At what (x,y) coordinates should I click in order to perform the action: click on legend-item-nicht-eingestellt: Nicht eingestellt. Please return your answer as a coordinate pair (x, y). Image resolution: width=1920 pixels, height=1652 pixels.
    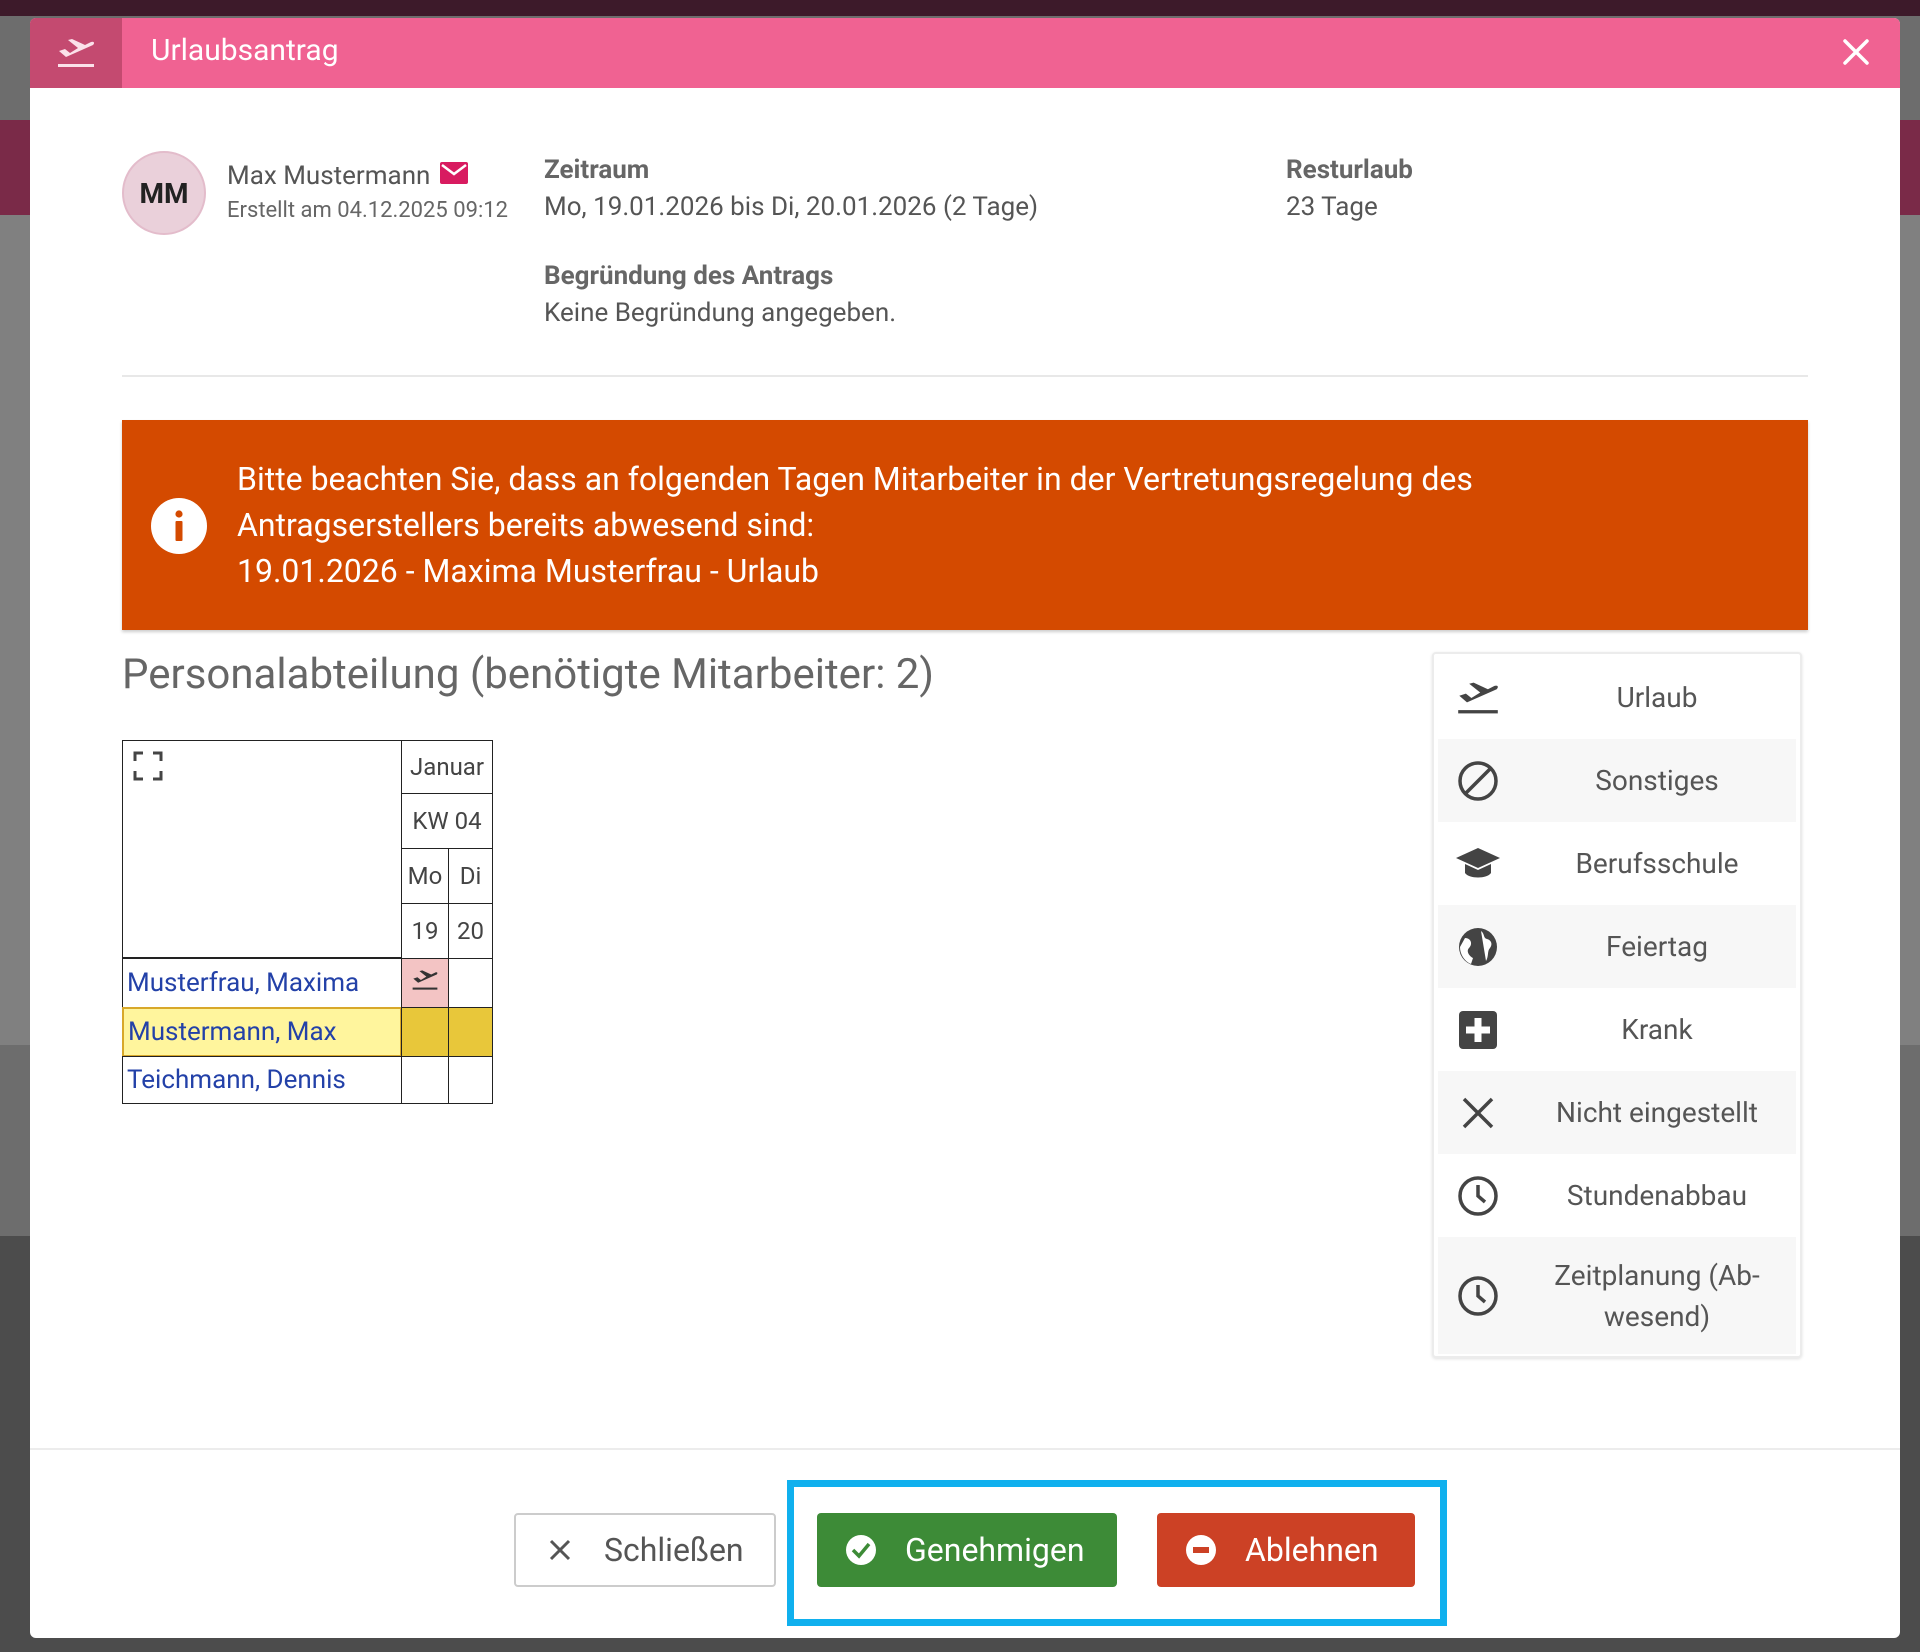
    Looking at the image, I should click on (1617, 1112).